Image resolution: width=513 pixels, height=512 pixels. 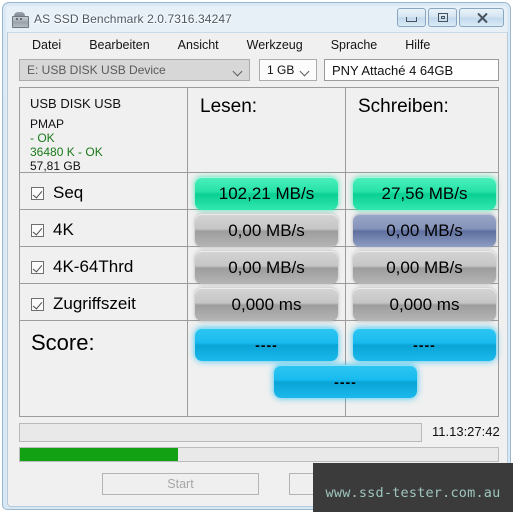 What do you see at coordinates (55, 166) in the screenshot?
I see `drive-capacity: 57,81 GB` at bounding box center [55, 166].